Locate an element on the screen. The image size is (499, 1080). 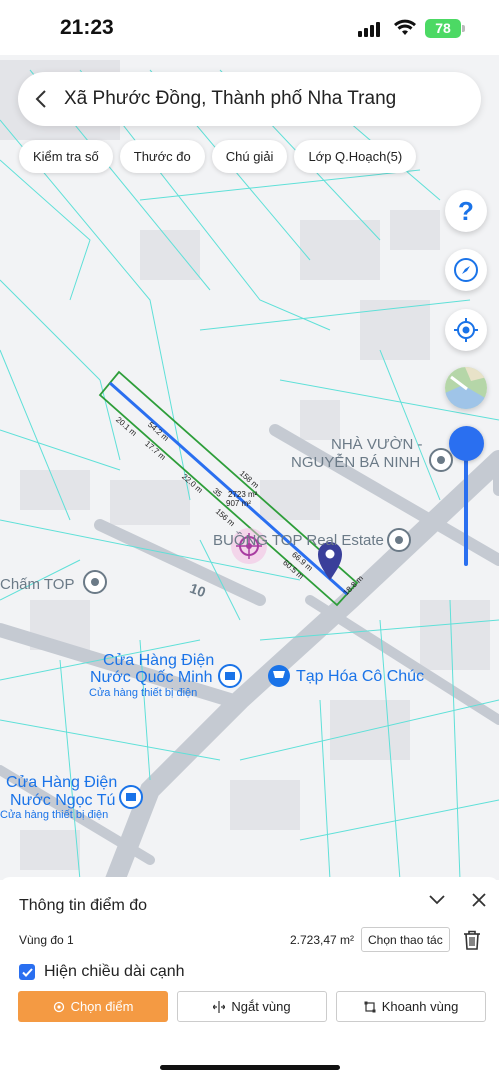
chevron-down-icon is located at coordinates (437, 900).